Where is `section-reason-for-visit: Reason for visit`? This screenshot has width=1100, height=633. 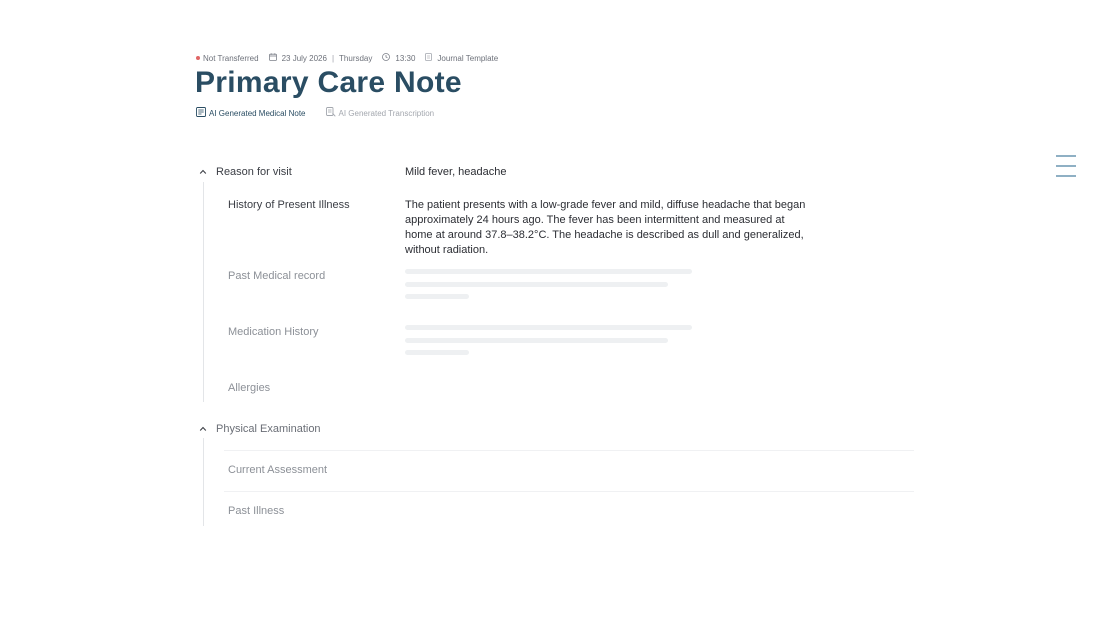 section-reason-for-visit: Reason for visit is located at coordinates (245, 172).